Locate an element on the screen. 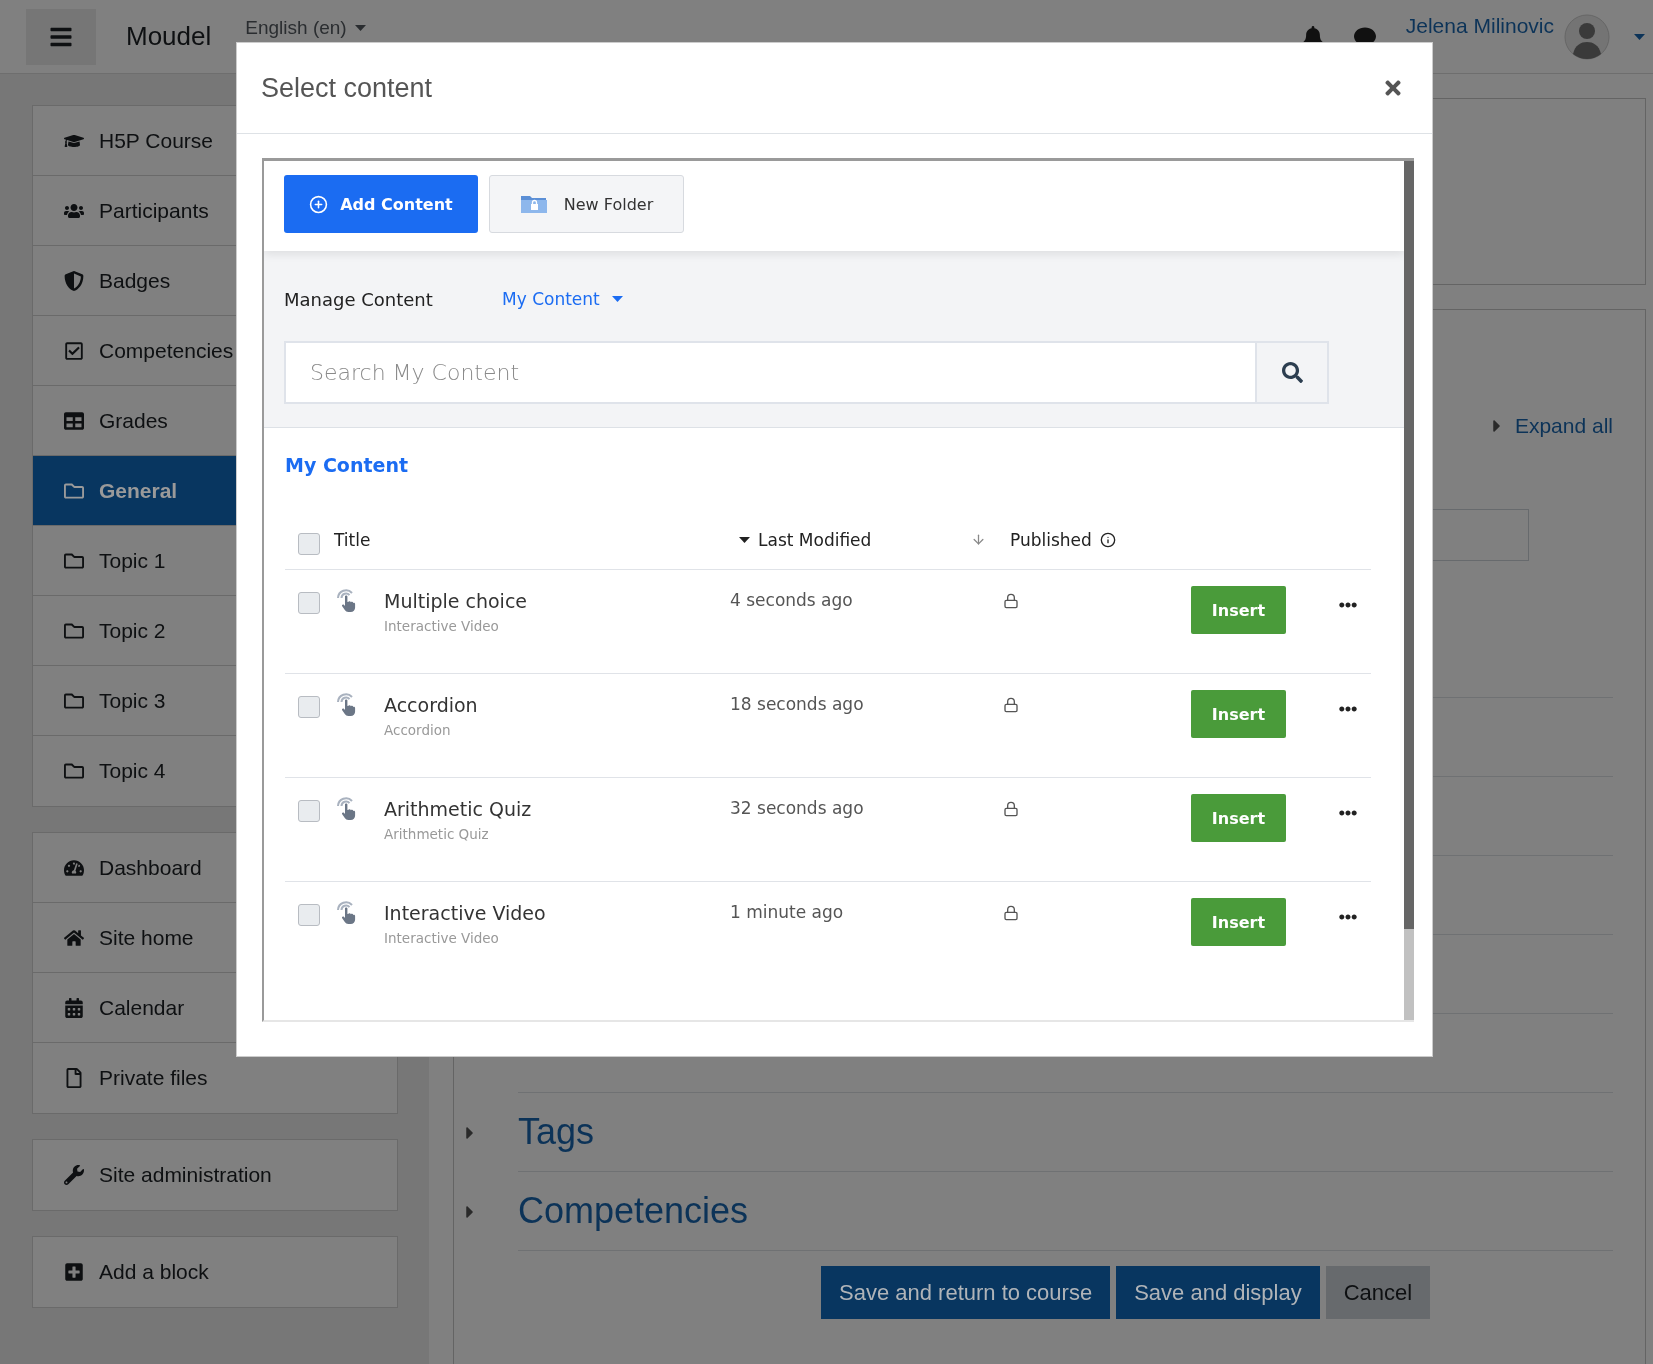  info-icon is located at coordinates (1107, 539).